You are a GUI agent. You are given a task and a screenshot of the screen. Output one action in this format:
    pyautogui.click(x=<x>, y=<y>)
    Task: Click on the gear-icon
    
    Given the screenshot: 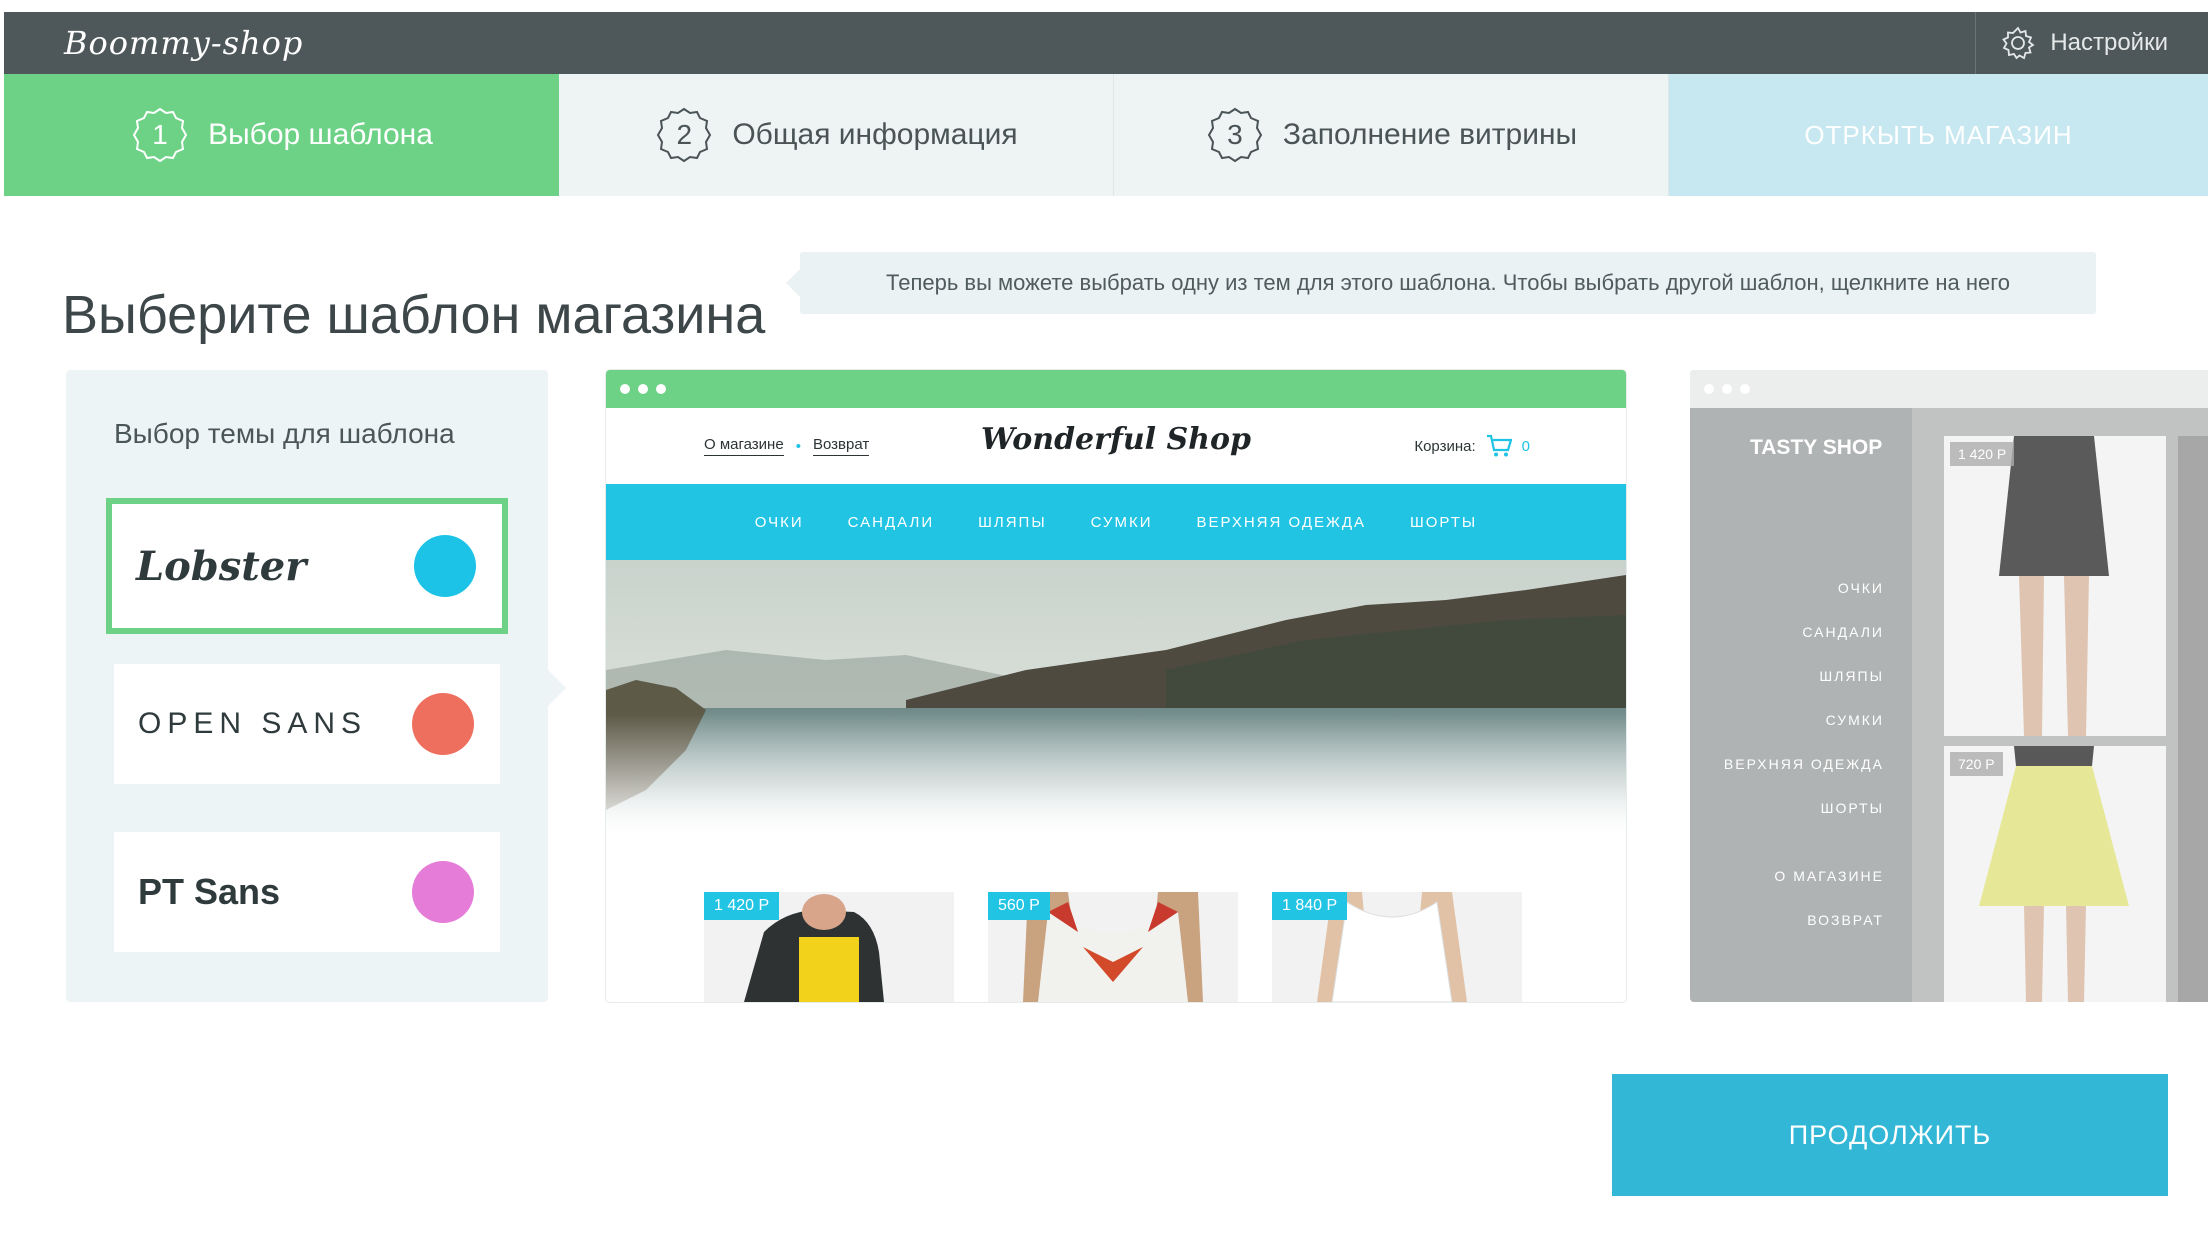 What is the action you would take?
    pyautogui.click(x=2018, y=43)
    